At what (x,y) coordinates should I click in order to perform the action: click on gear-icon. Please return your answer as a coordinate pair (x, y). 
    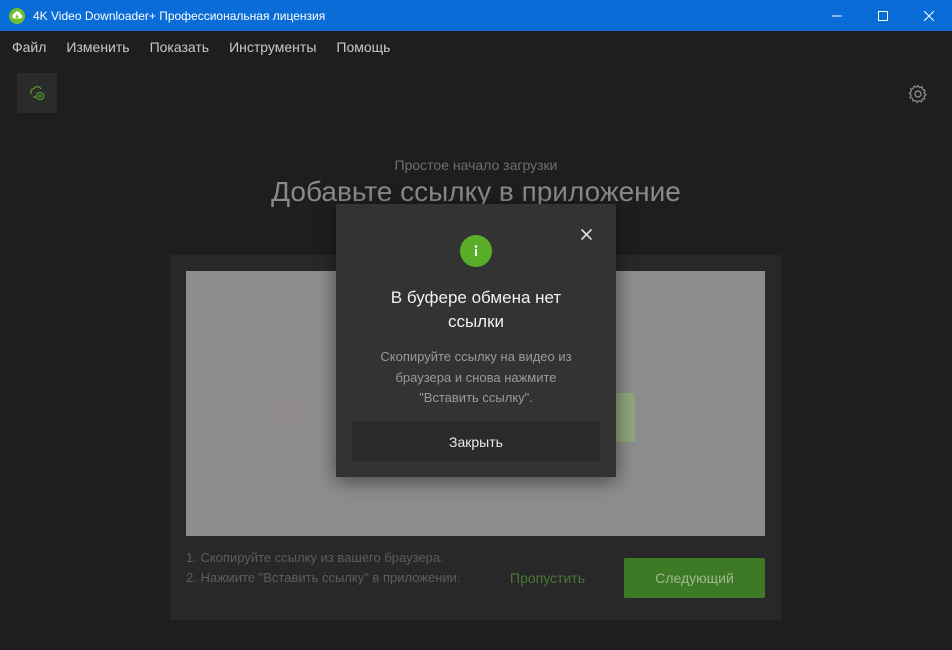
    Looking at the image, I should click on (917, 94).